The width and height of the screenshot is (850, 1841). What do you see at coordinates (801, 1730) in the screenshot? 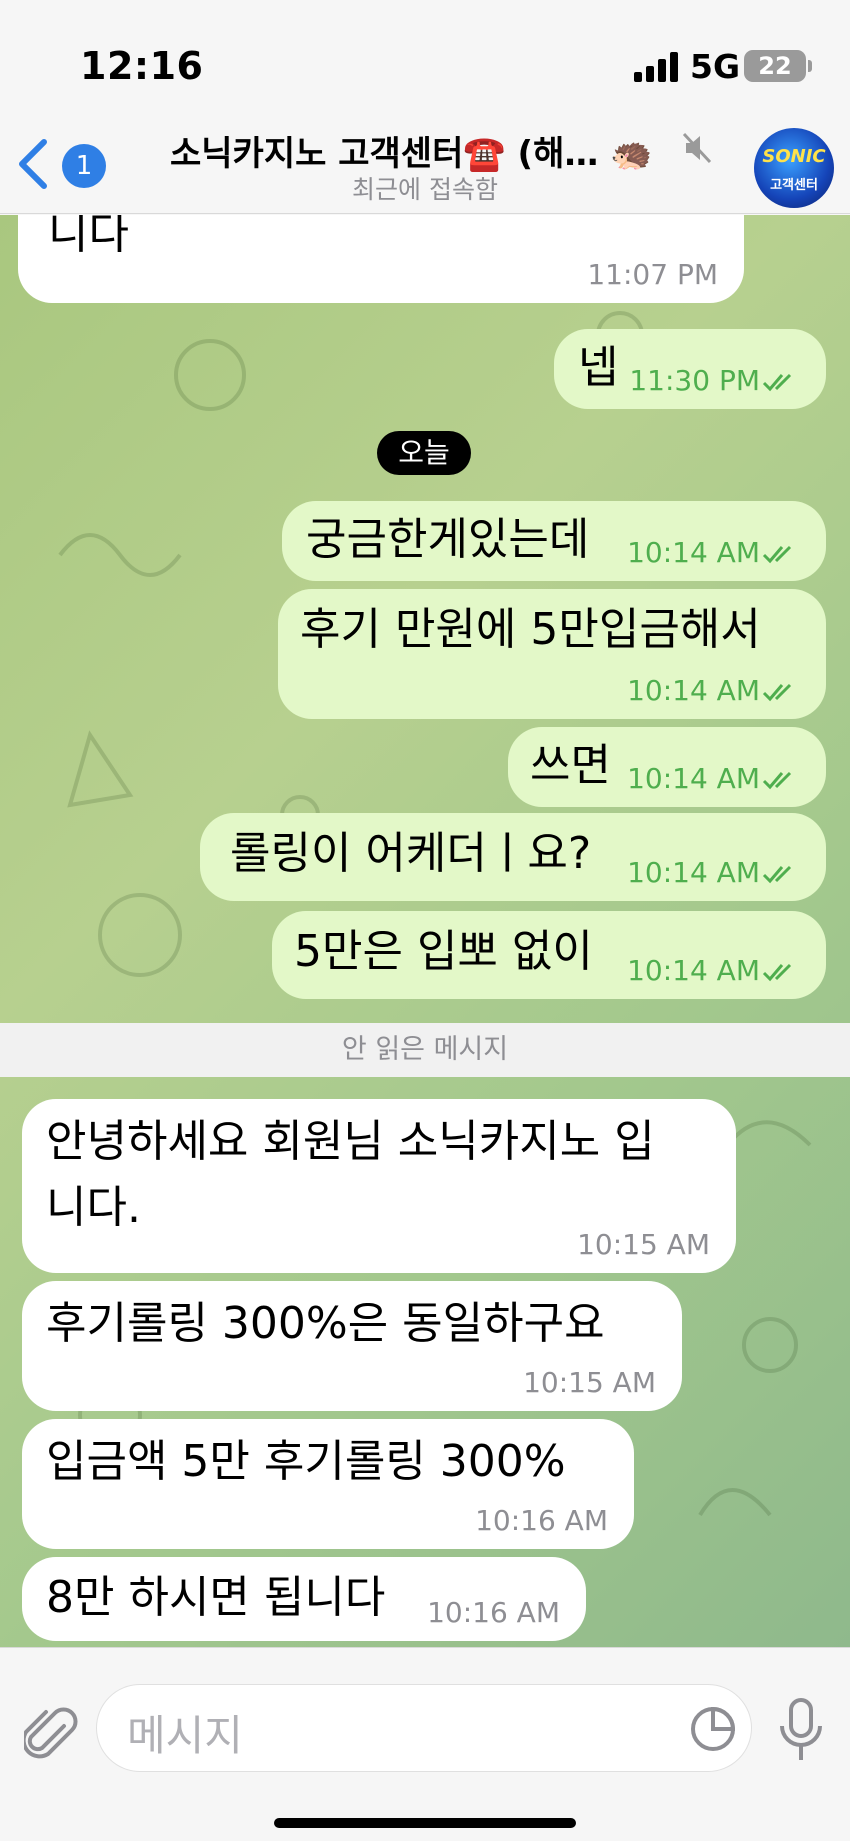
I see `microphone-icon` at bounding box center [801, 1730].